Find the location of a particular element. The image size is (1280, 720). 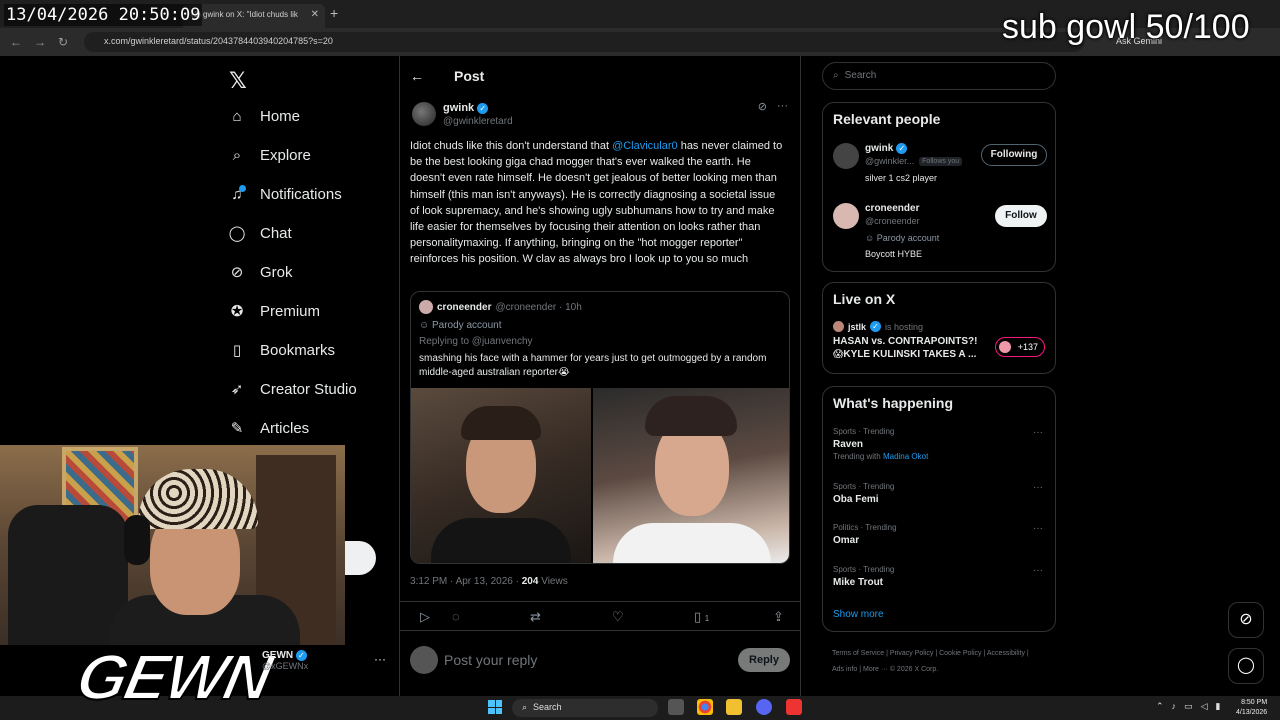

repost-icon: ⇄ is located at coordinates (535, 617).